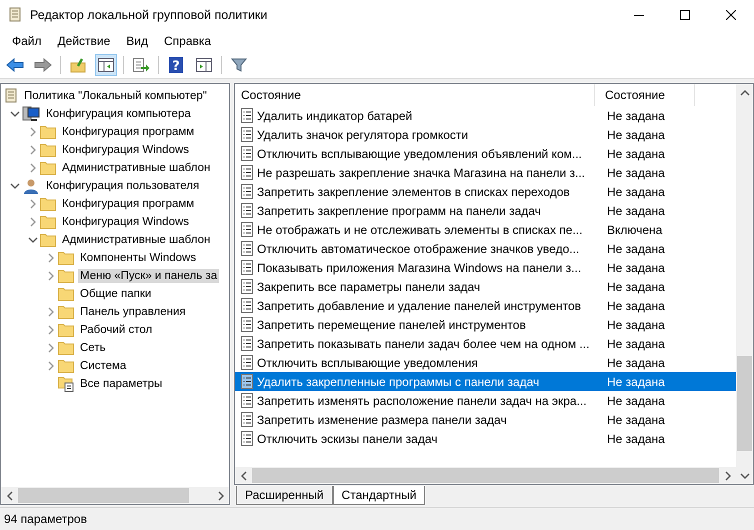  I want to click on policy-row: Показывать приложения Магазина Windows на панели з... Не задана, so click(485, 267).